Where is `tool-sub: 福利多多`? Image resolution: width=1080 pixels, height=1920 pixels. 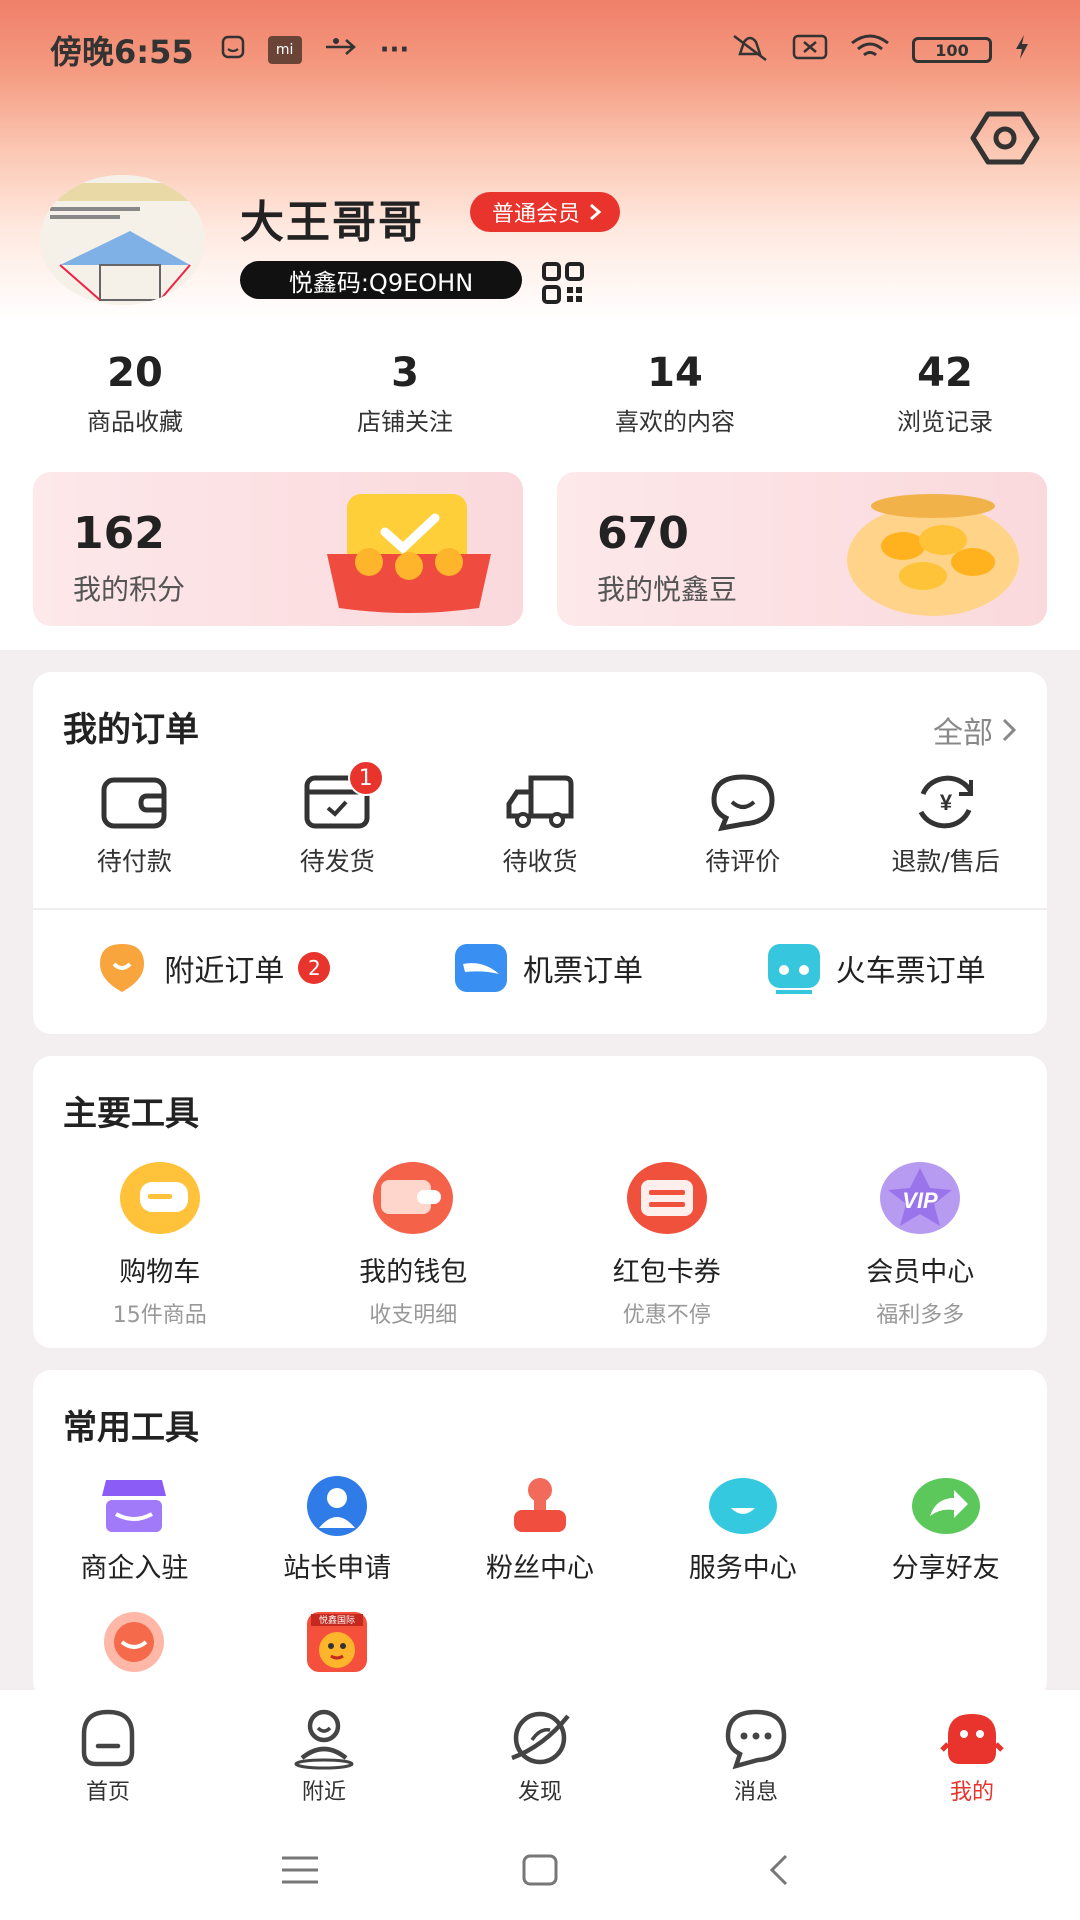
tool-sub: 福利多多 is located at coordinates (920, 1315).